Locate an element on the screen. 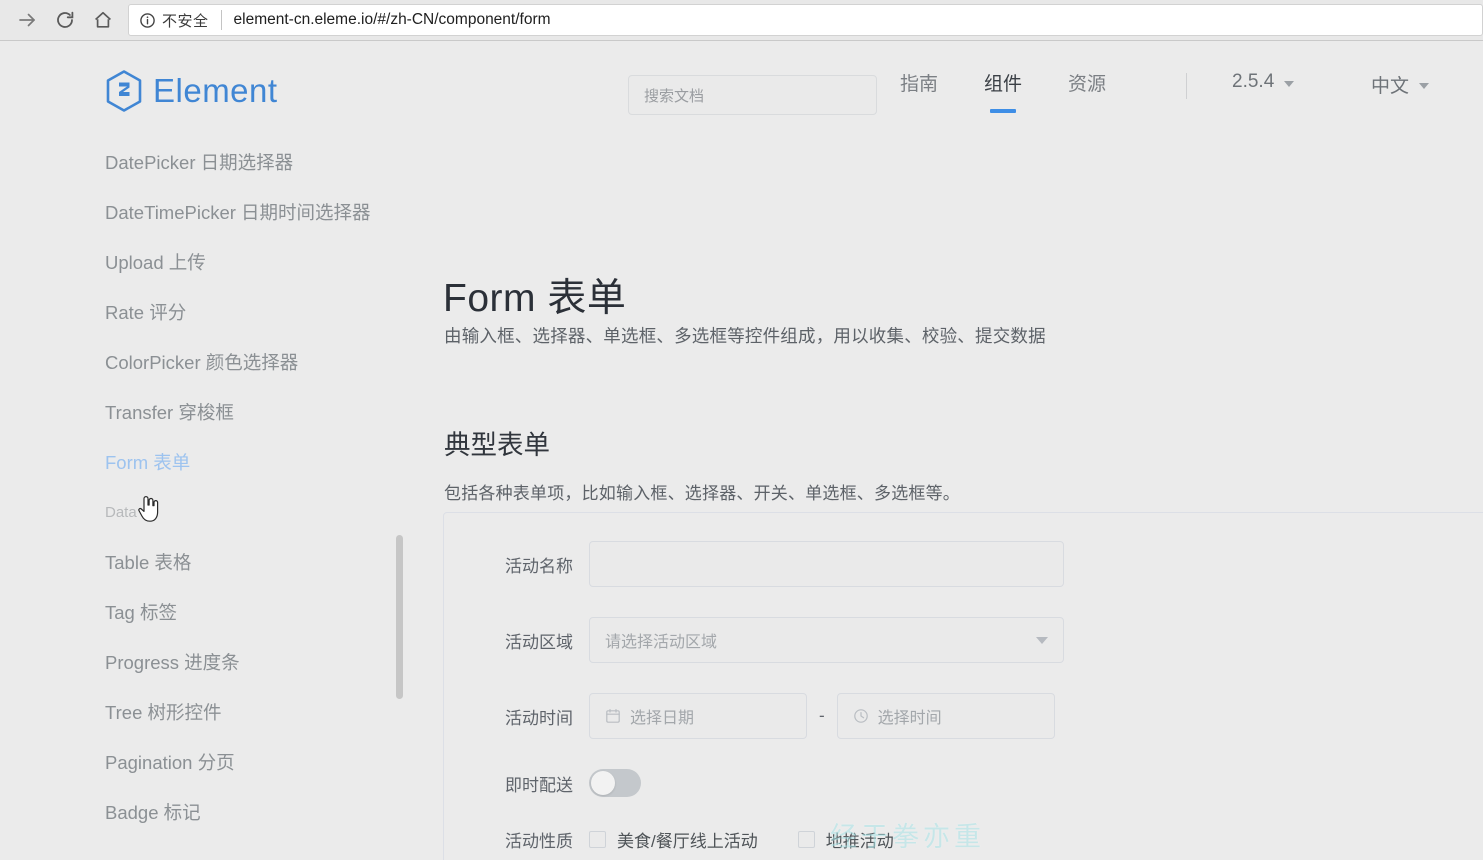 The width and height of the screenshot is (1483, 860). form-row-time: 活动时间 选择日期 - 选择时间 is located at coordinates (963, 716).